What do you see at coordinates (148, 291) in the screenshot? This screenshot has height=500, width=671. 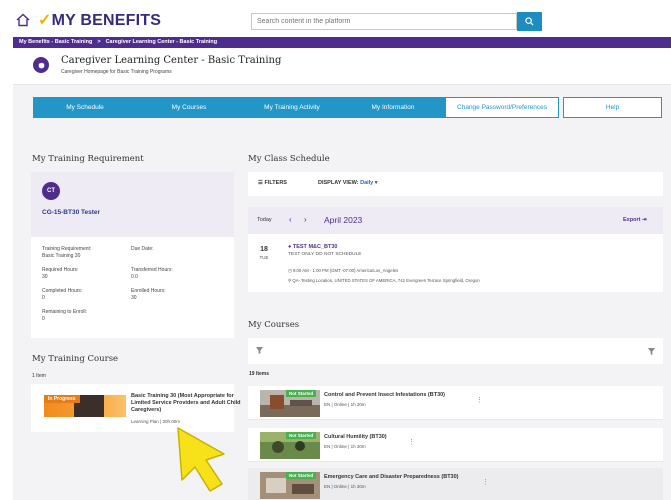 I see `field-label: Enrolled Hours:` at bounding box center [148, 291].